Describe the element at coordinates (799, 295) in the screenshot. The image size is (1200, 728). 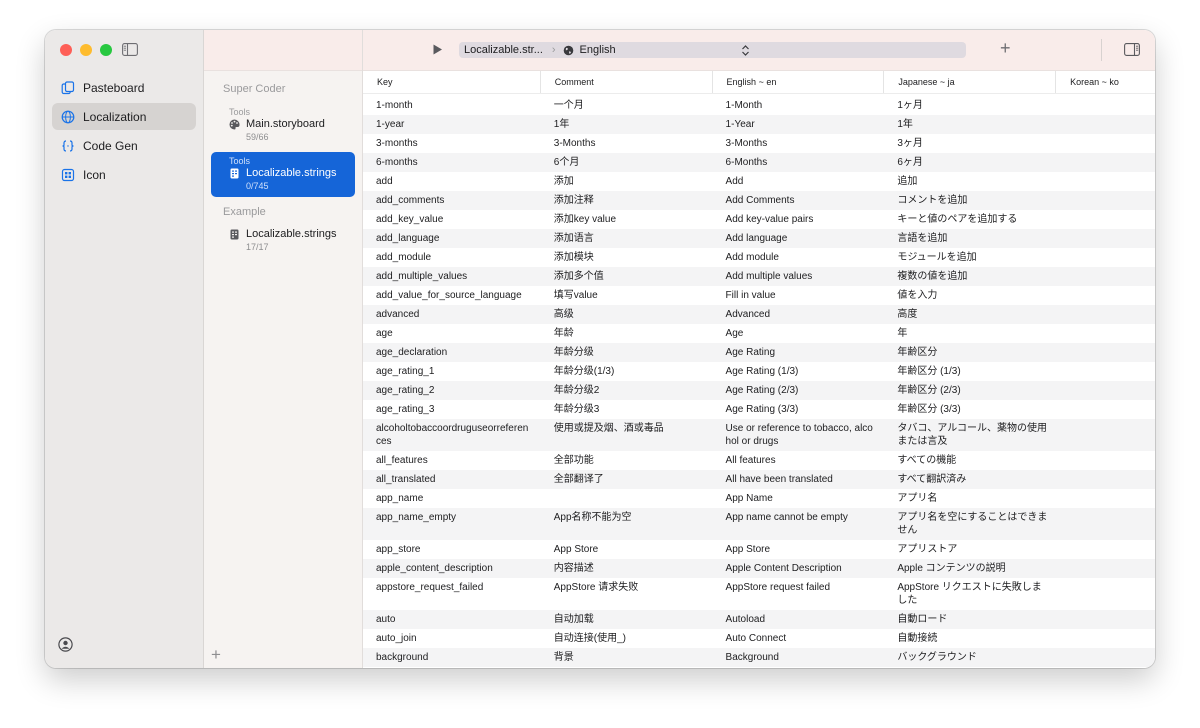
I see `cell-english: Fill in value` at that location.